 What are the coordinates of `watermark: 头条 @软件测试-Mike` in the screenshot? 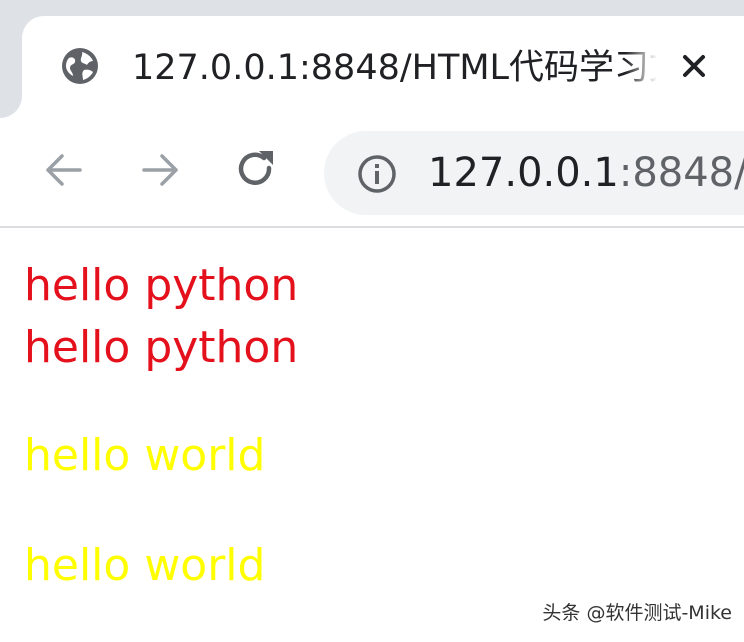 It's located at (637, 613).